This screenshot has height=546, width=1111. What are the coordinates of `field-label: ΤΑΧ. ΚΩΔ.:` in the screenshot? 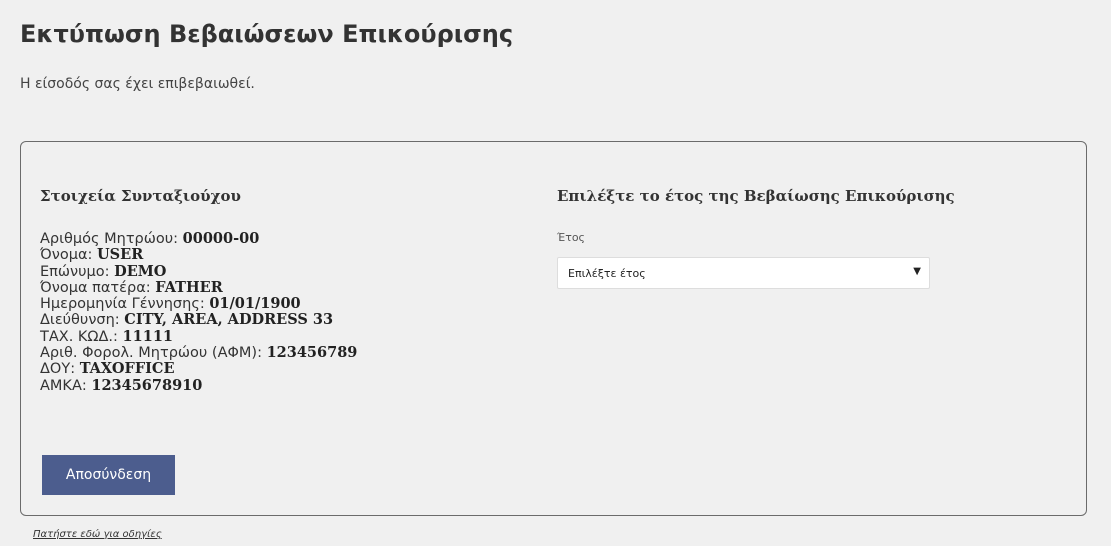 It's located at (81, 336).